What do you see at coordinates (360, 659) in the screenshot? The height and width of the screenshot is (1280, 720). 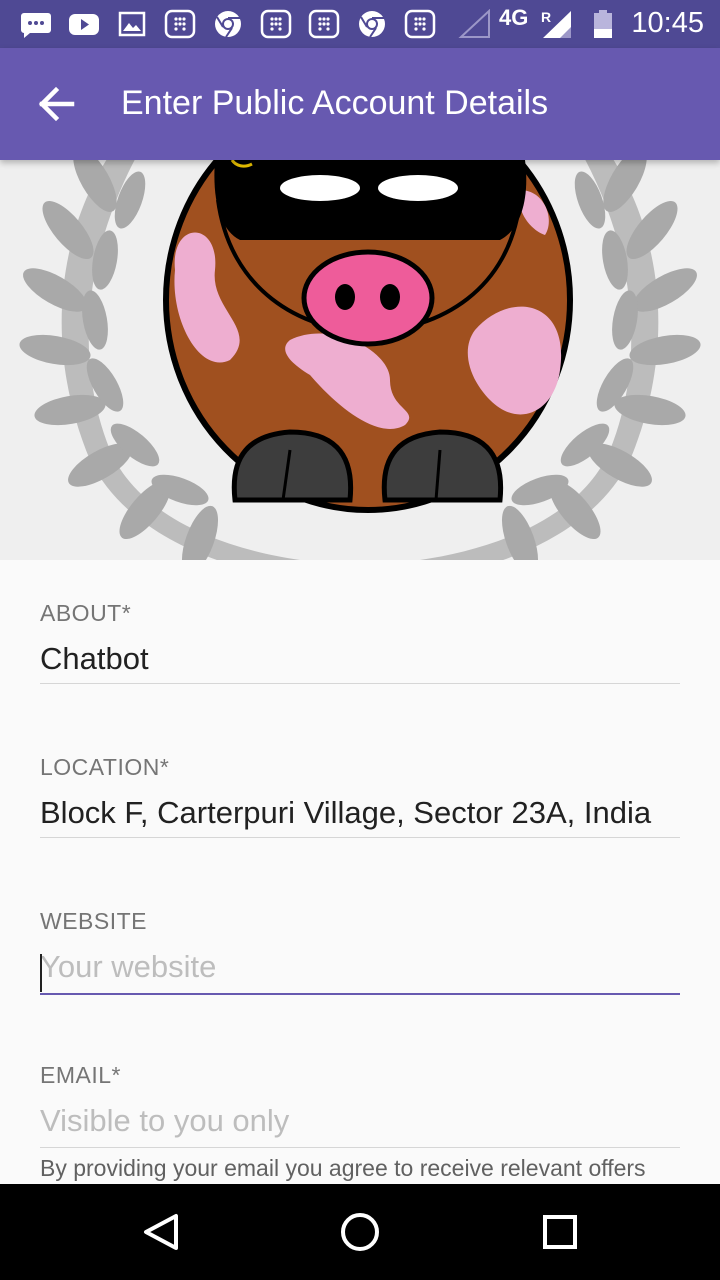 I see `about-input: Chatbot` at bounding box center [360, 659].